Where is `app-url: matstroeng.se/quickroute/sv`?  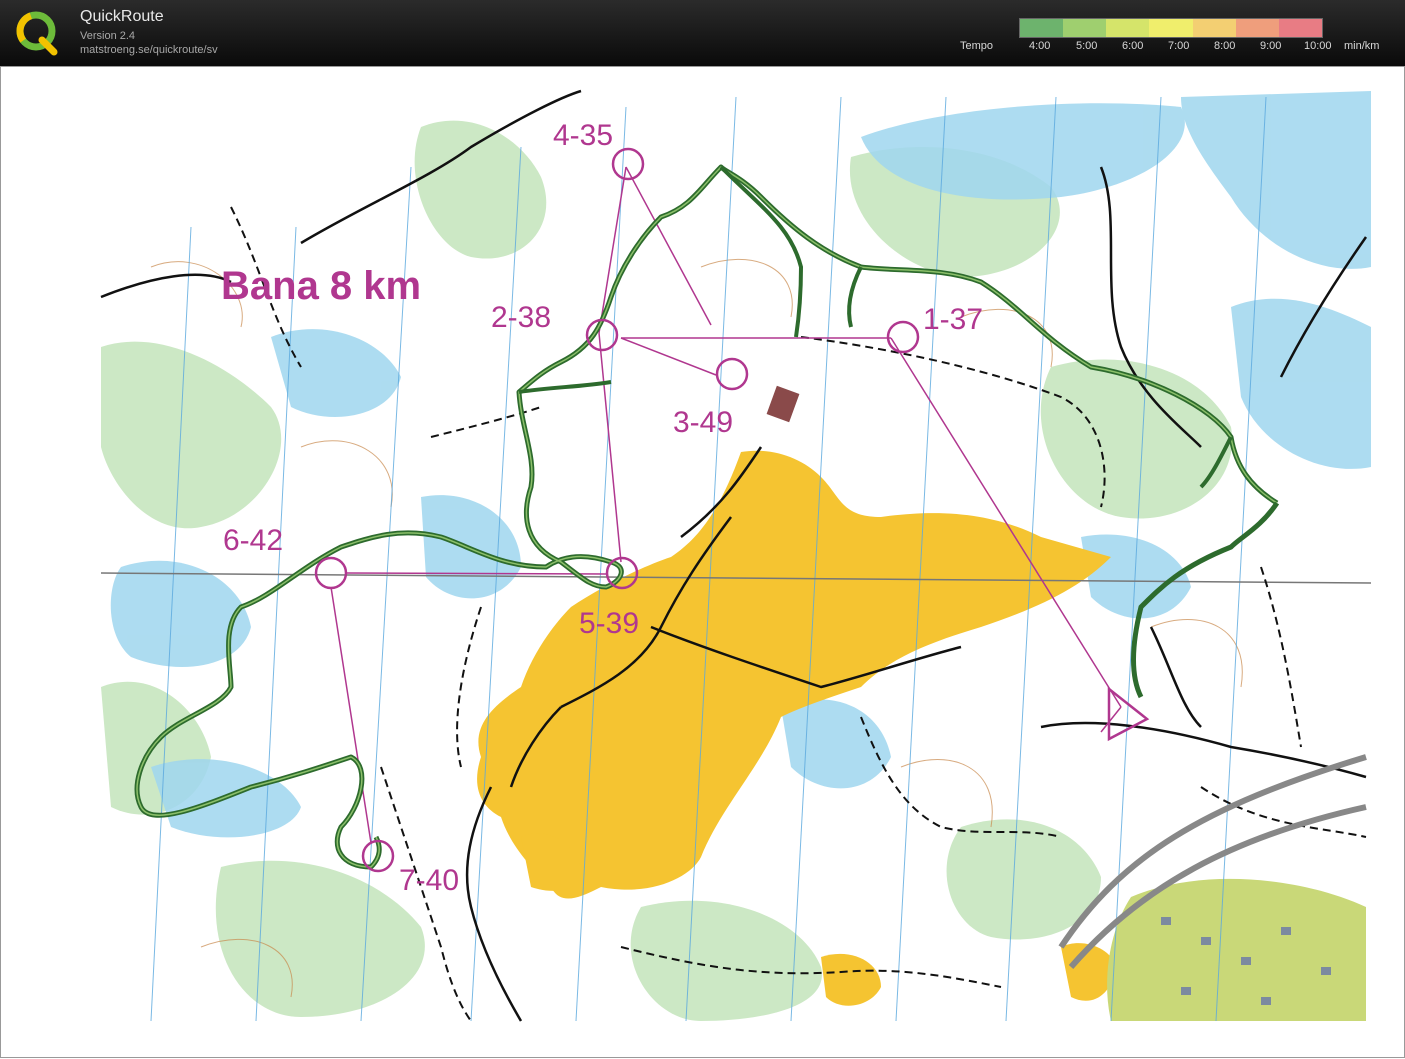 app-url: matstroeng.se/quickroute/sv is located at coordinates (149, 50).